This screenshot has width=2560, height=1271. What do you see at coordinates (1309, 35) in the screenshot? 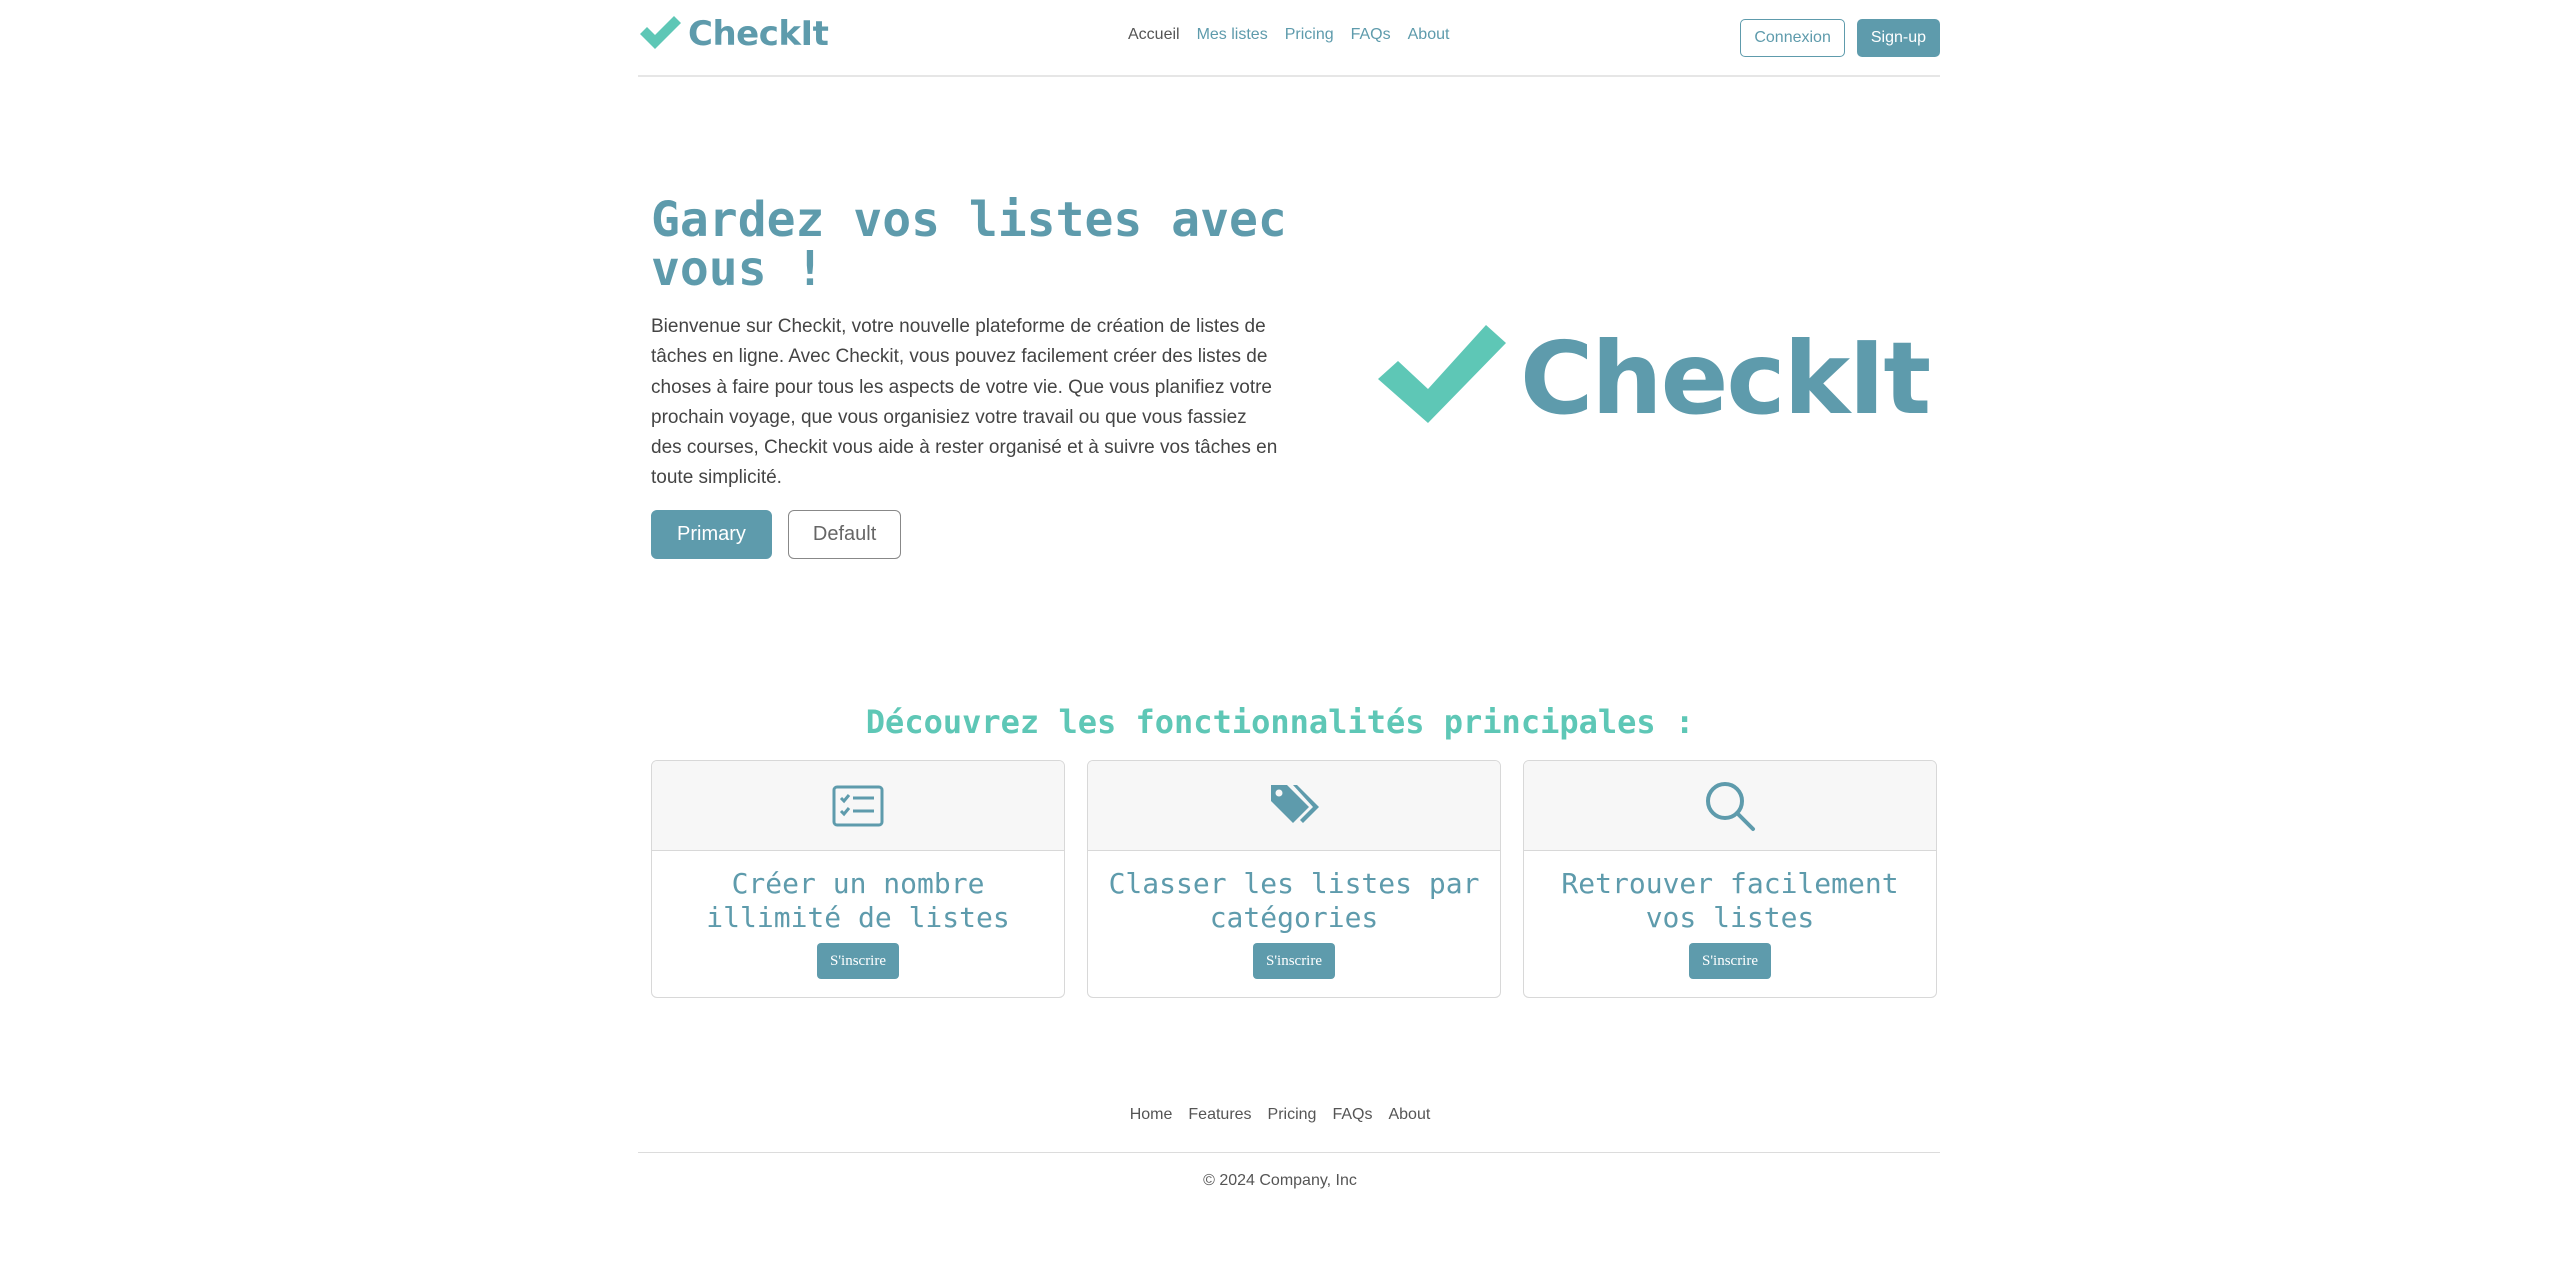
I see `nav-item-pricing: Pricing` at bounding box center [1309, 35].